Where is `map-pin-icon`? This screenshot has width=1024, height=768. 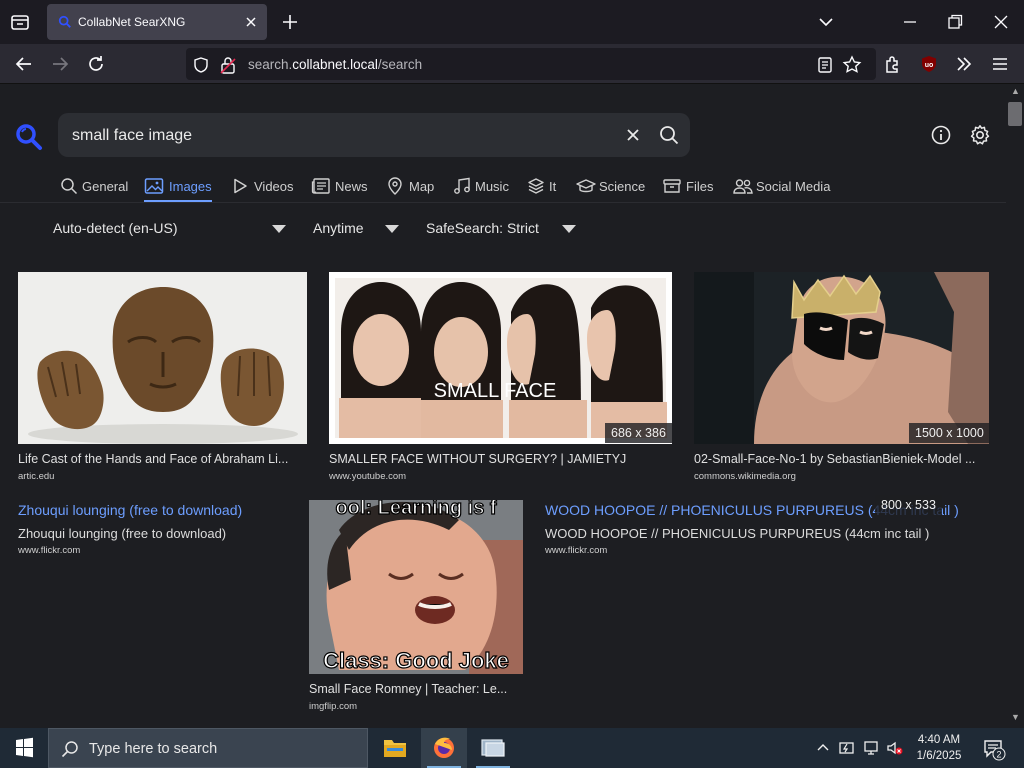 map-pin-icon is located at coordinates (395, 186).